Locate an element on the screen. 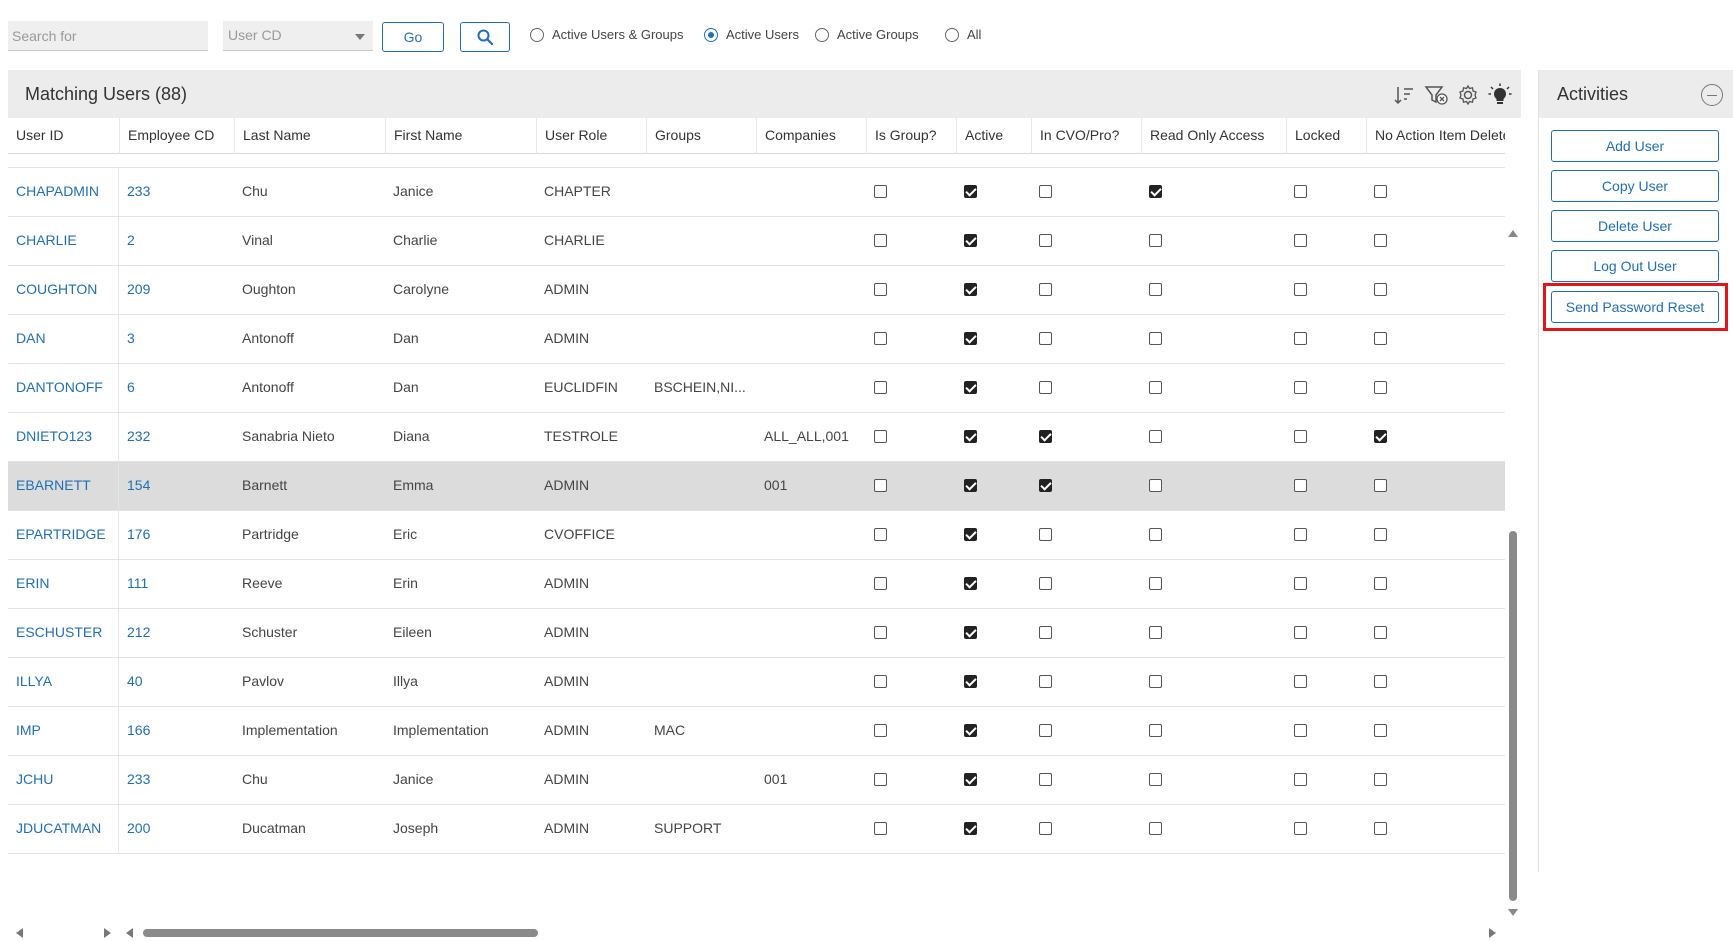 The height and width of the screenshot is (942, 1733). add-user-button: Add User is located at coordinates (1635, 146).